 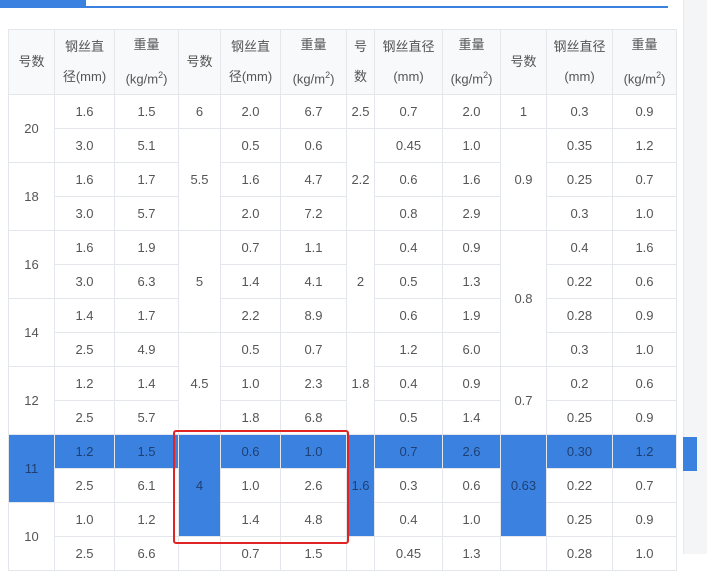 What do you see at coordinates (199, 62) in the screenshot?
I see `header-no-2: 号数` at bounding box center [199, 62].